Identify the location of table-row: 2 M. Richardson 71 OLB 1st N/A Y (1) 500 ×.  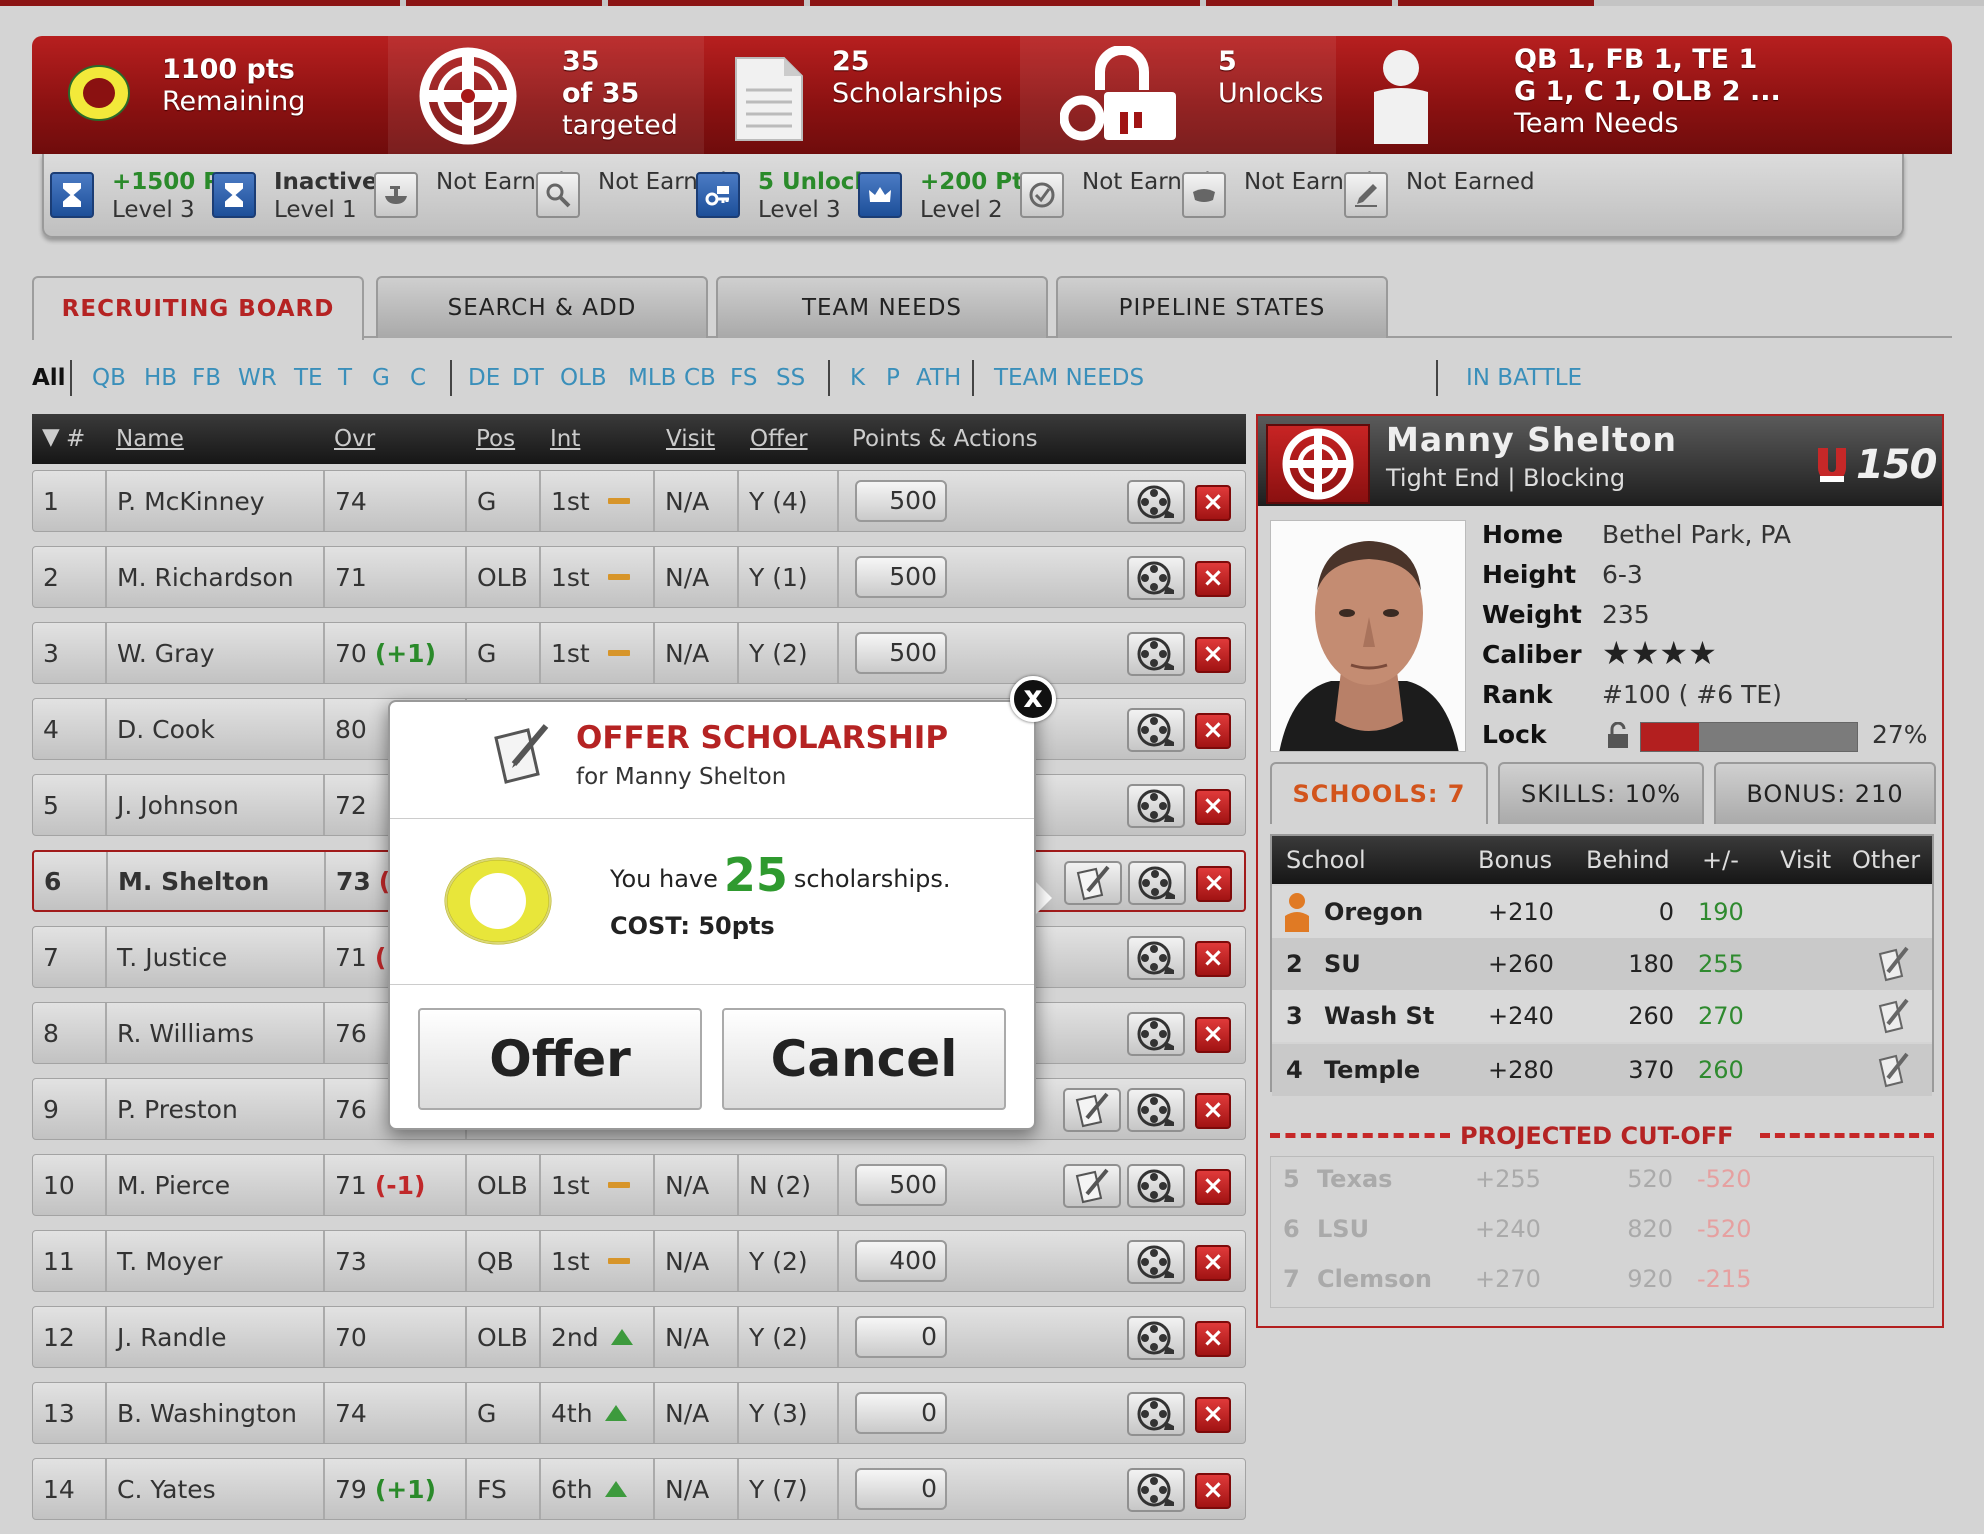
(639, 577).